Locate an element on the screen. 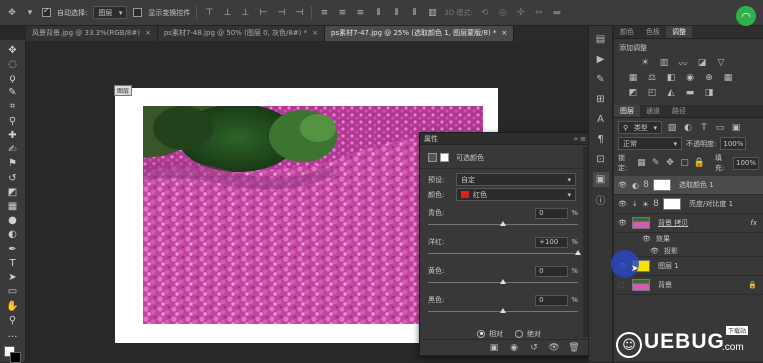 This screenshot has height=363, width=763. photo-filter-icon: ◉ is located at coordinates (690, 78).